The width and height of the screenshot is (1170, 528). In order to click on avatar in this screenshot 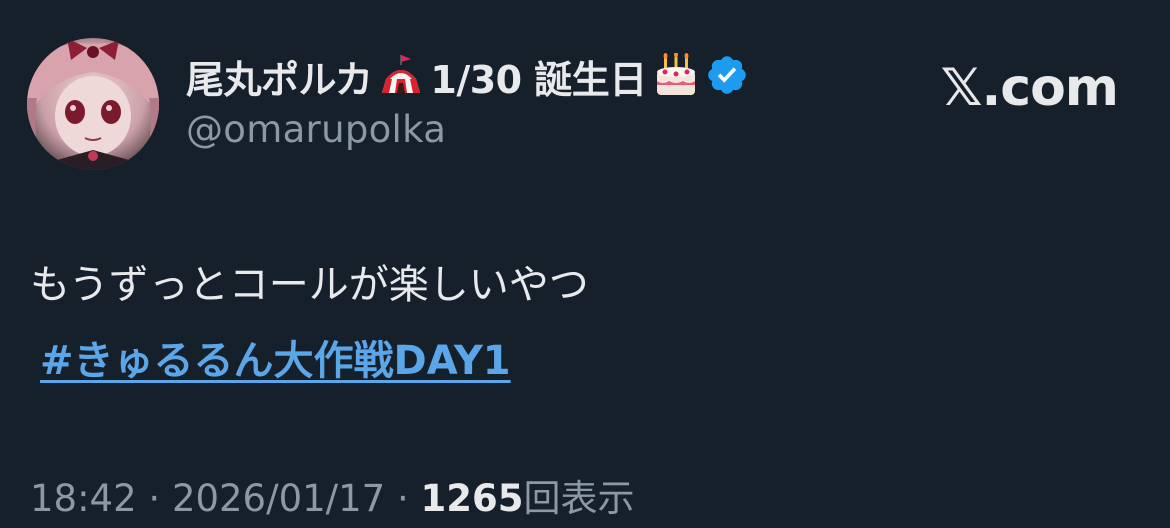, I will do `click(93, 104)`.